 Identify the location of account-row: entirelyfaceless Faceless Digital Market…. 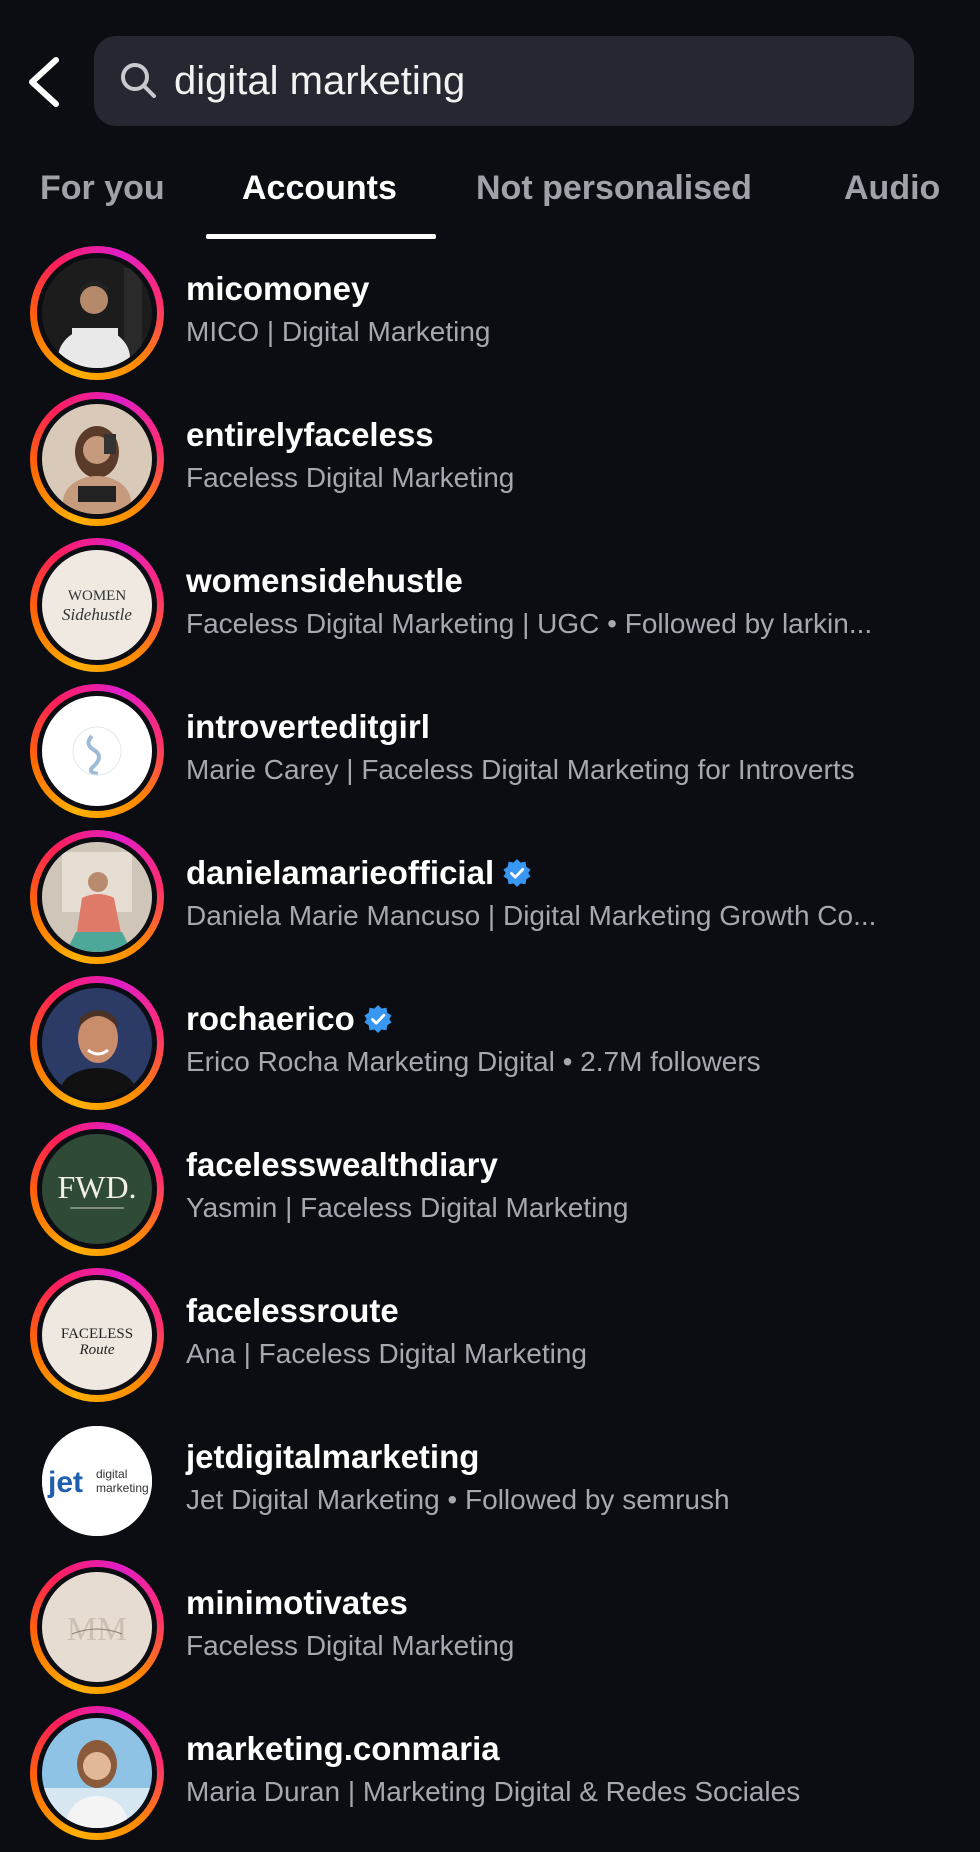
(490, 465).